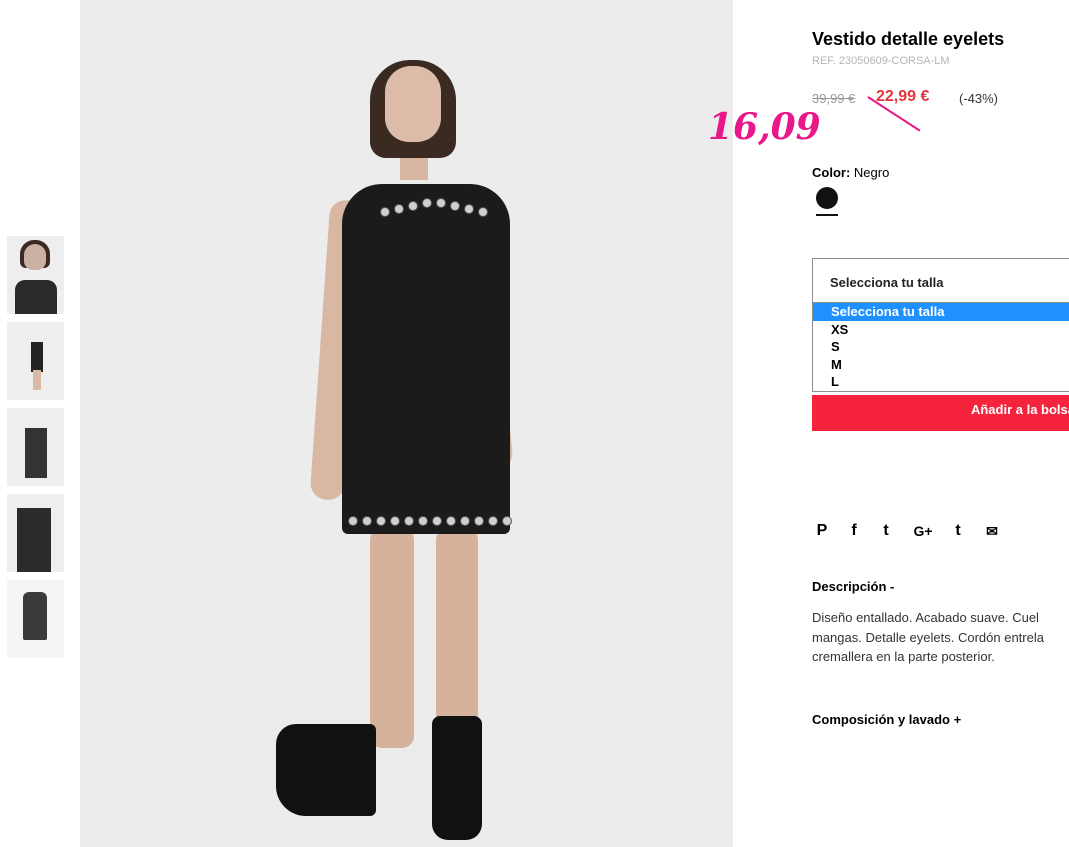 This screenshot has height=847, width=1069. I want to click on size-option-xs: XS, so click(941, 330).